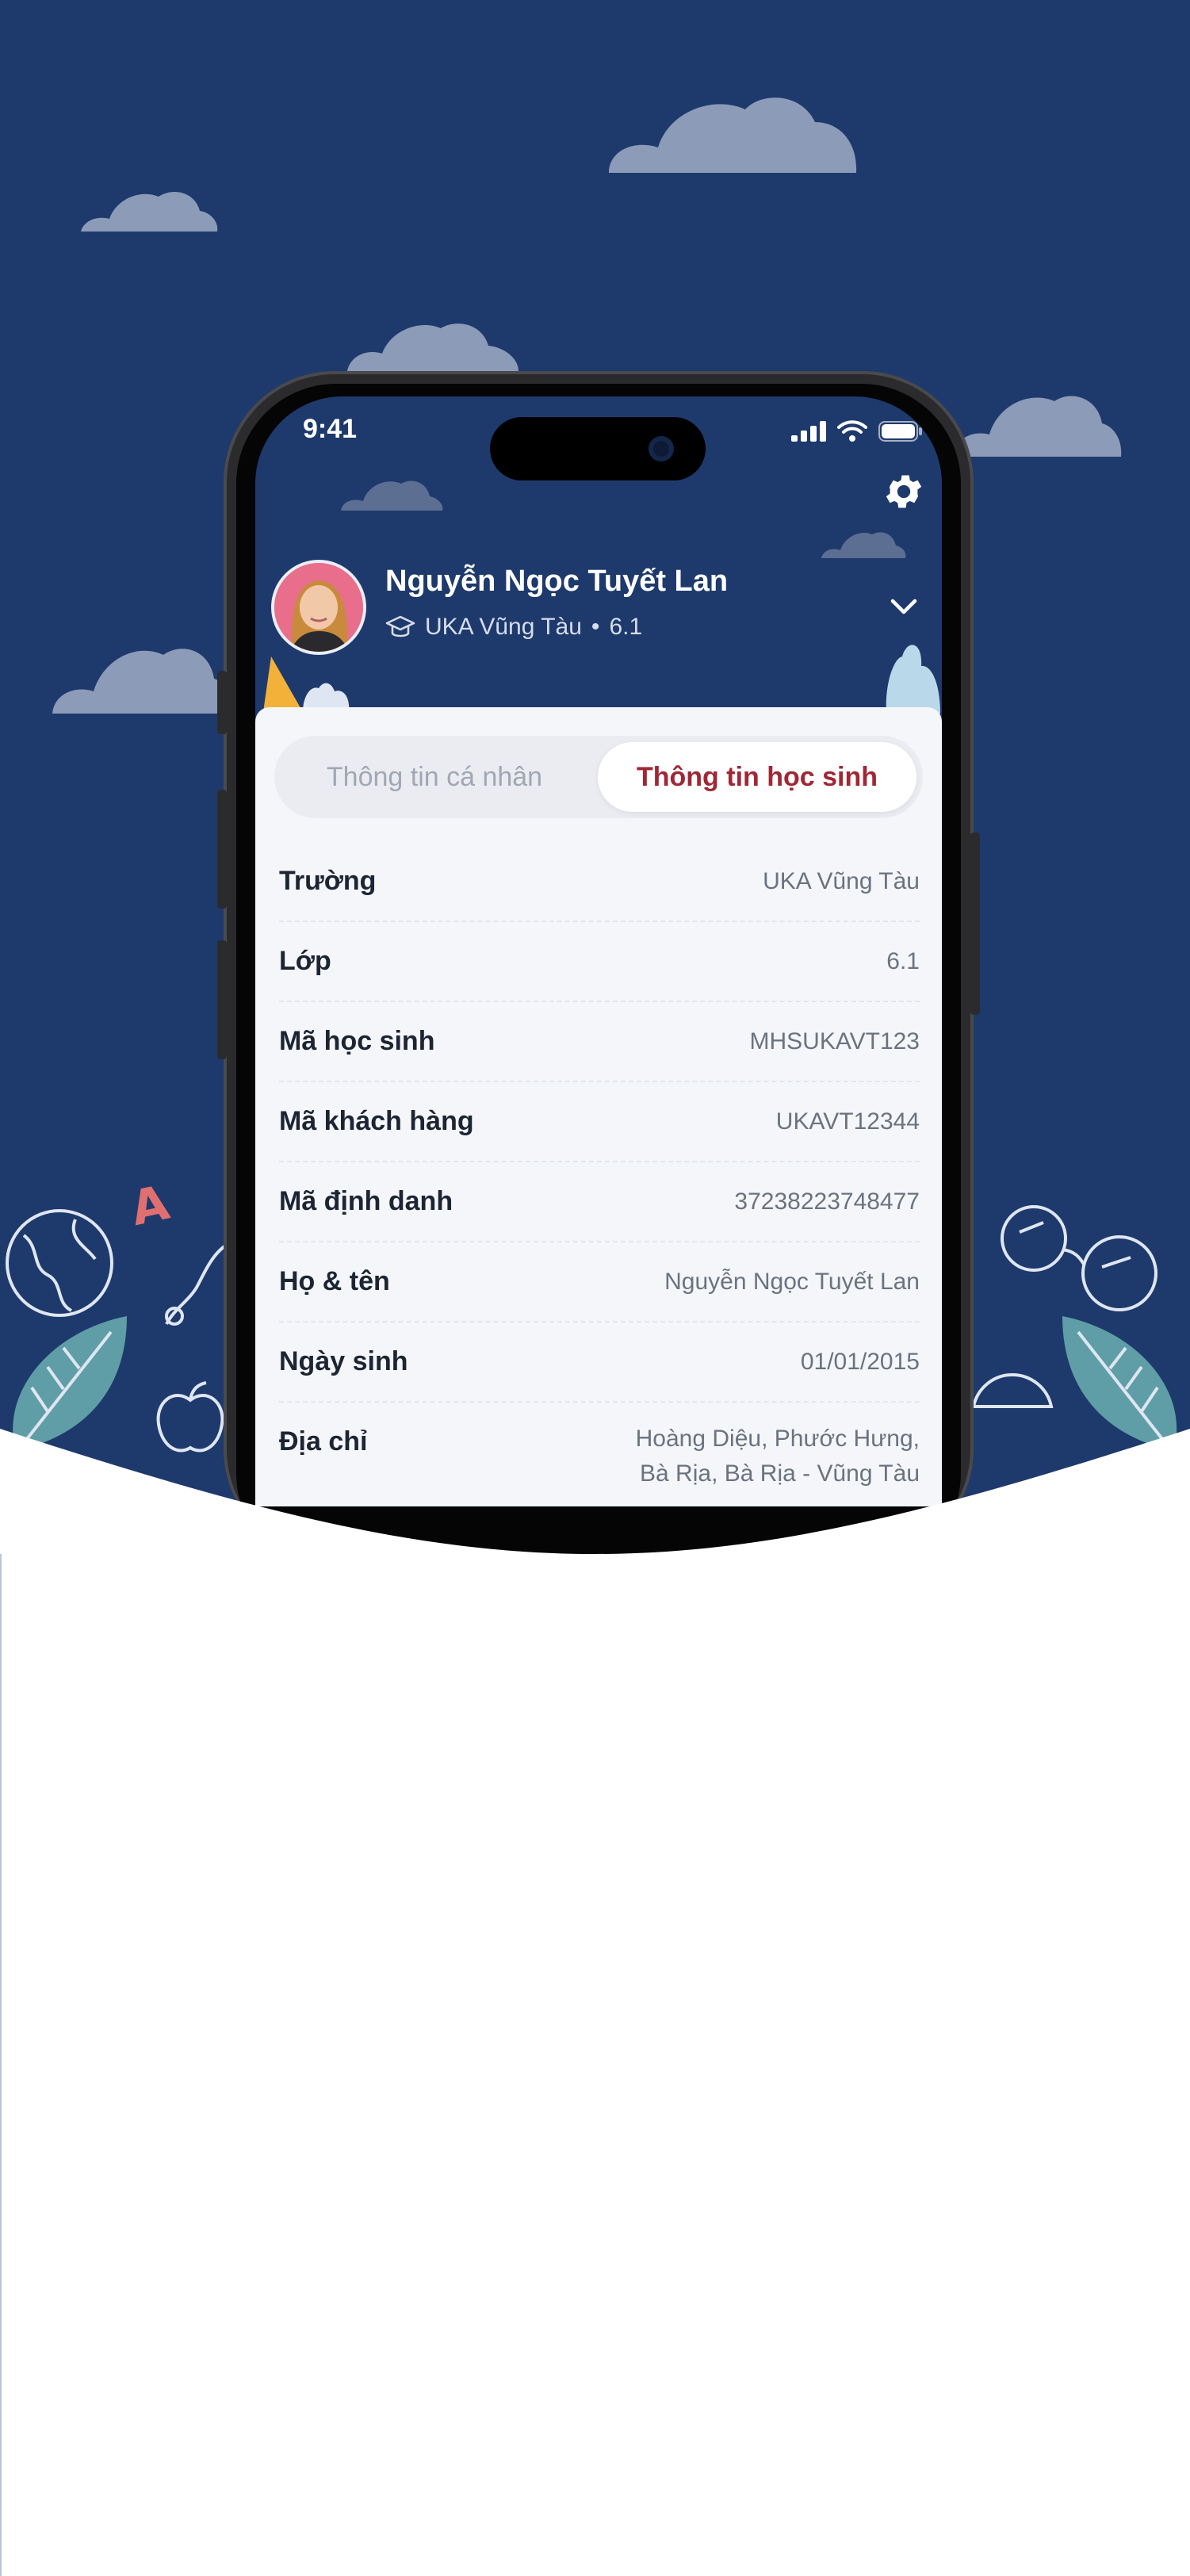 This screenshot has width=1190, height=2576. What do you see at coordinates (808, 431) in the screenshot?
I see `cellular-signal-icon` at bounding box center [808, 431].